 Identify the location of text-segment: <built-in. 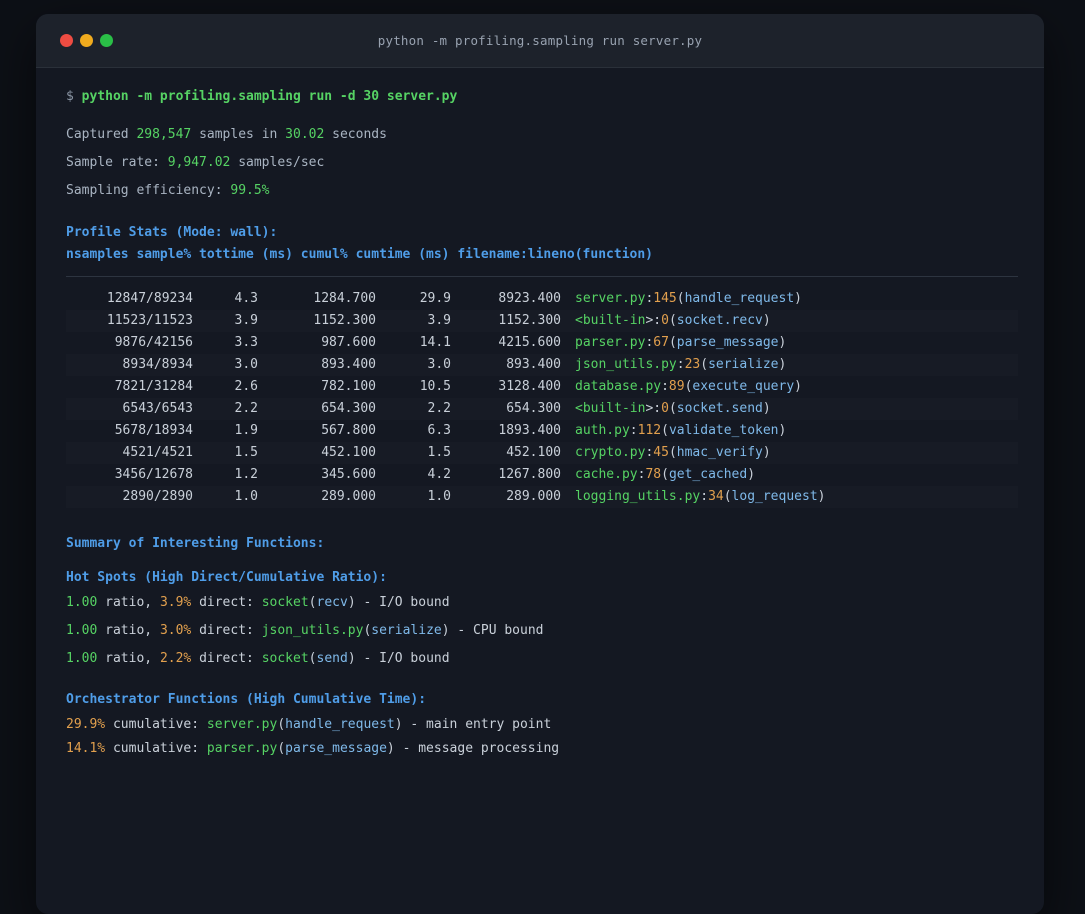
(610, 408).